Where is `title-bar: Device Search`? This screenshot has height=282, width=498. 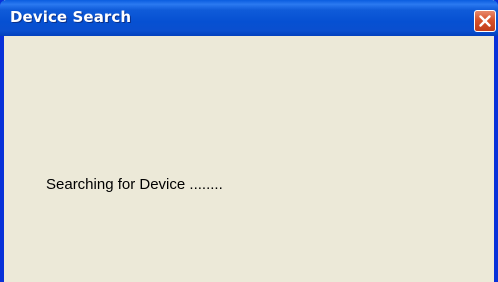
title-bar: Device Search is located at coordinates (249, 18).